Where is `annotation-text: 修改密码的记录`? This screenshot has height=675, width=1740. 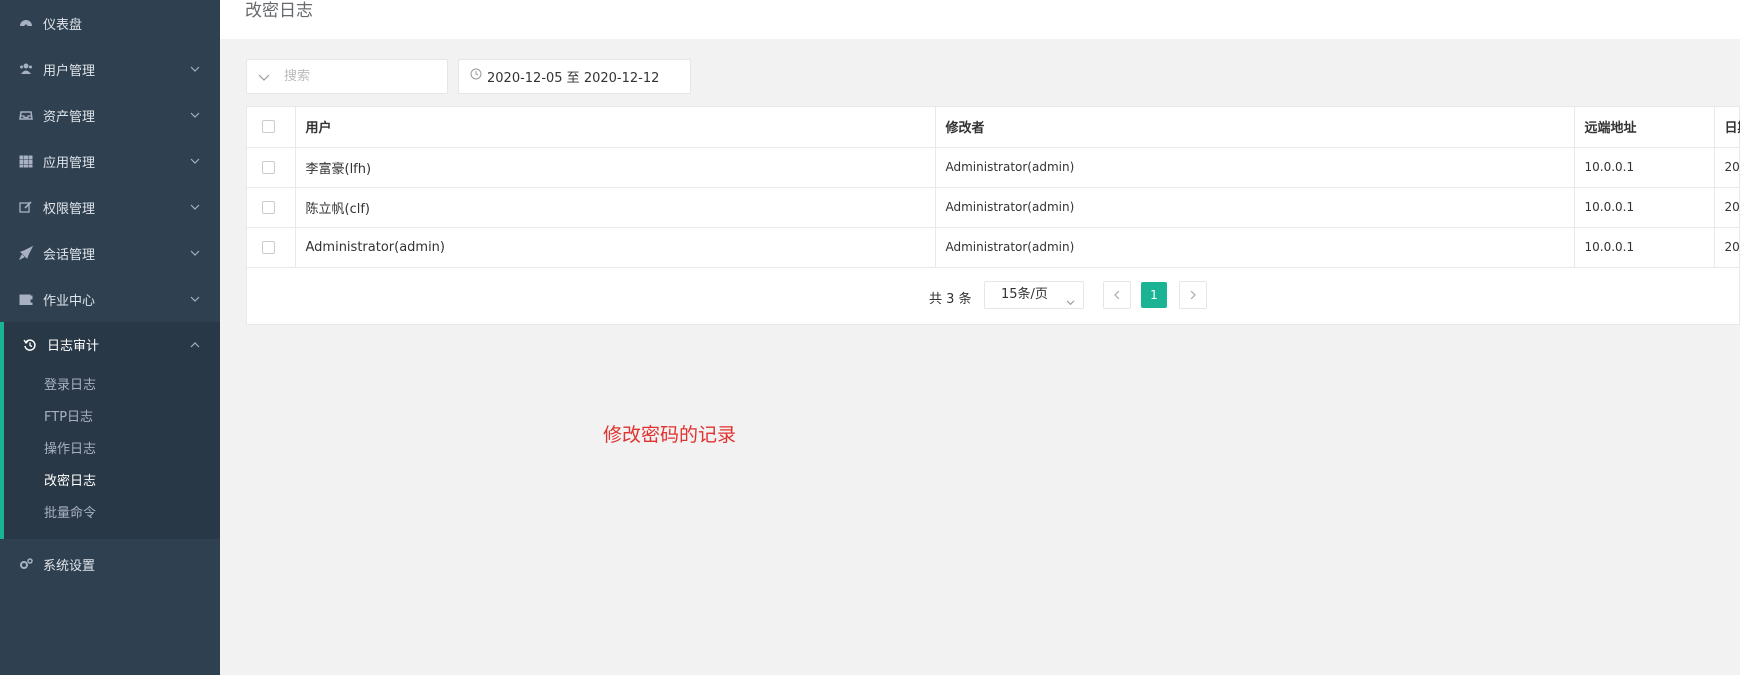
annotation-text: 修改密码的记录 is located at coordinates (670, 435).